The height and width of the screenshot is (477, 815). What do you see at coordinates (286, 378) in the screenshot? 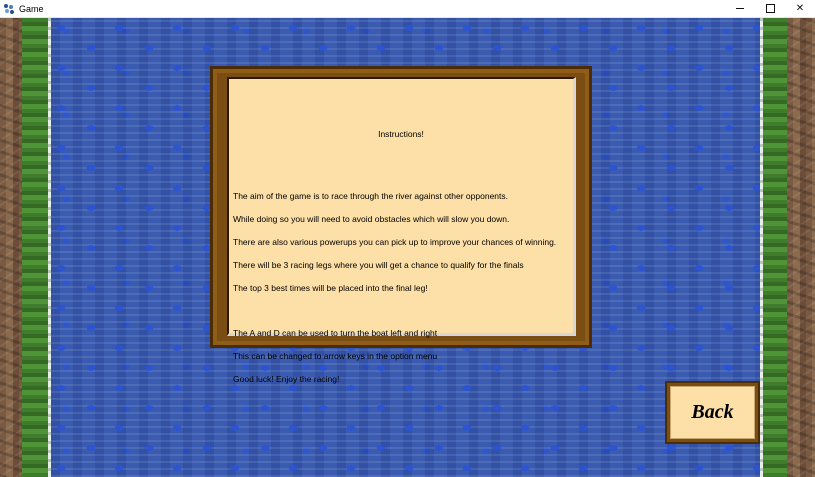
I see `instruction-line: Good luck! Enjoy the racing!` at bounding box center [286, 378].